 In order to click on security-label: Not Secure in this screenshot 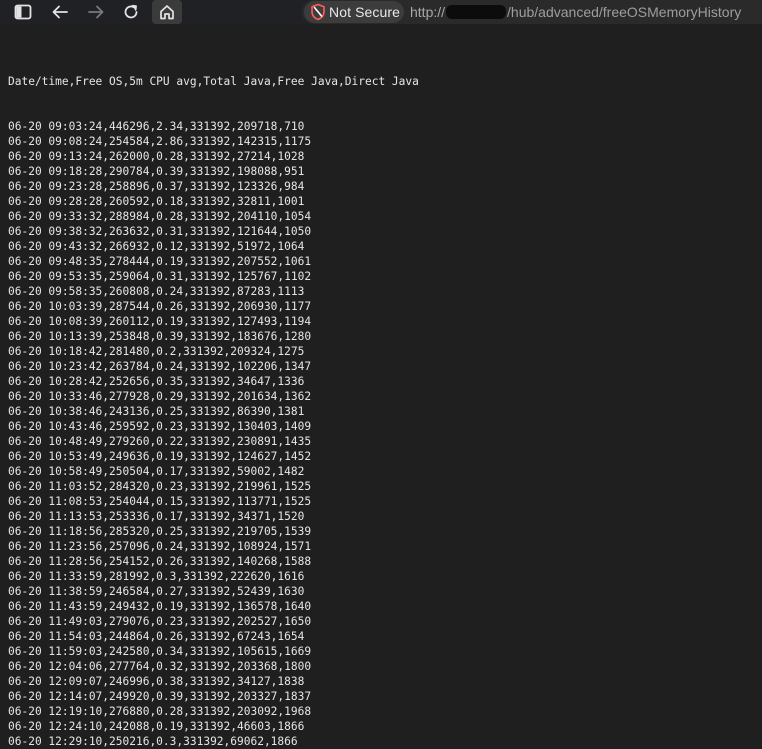, I will do `click(365, 12)`.